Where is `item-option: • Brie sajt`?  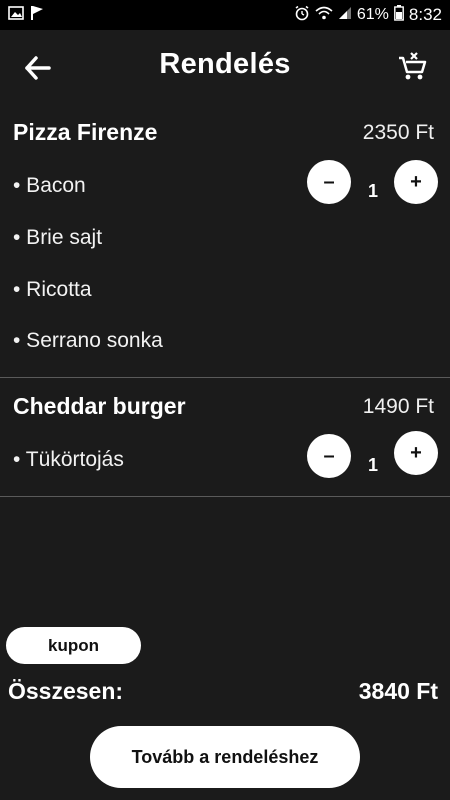
item-option: • Brie sajt is located at coordinates (58, 237).